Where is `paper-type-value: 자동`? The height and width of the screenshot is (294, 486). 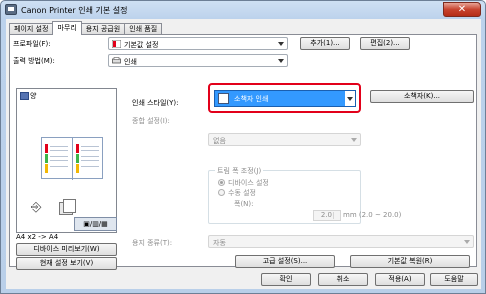
paper-type-value: 자동 is located at coordinates (219, 243).